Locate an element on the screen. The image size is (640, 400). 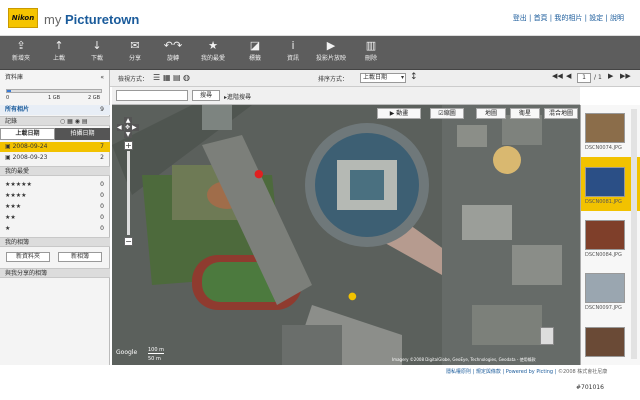
last-page-icon: ▶▶ is located at coordinates (625, 76).